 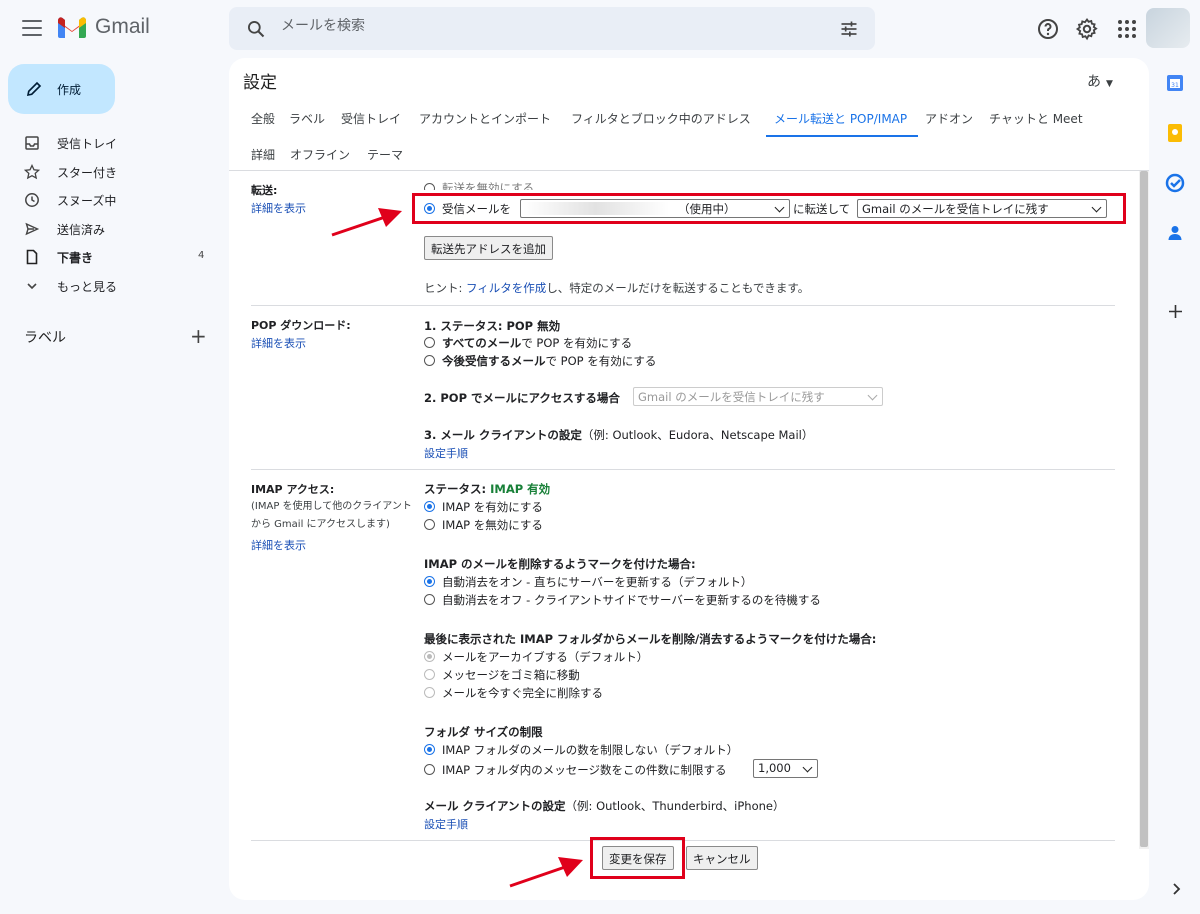 I want to click on account-avatar, so click(x=1168, y=28).